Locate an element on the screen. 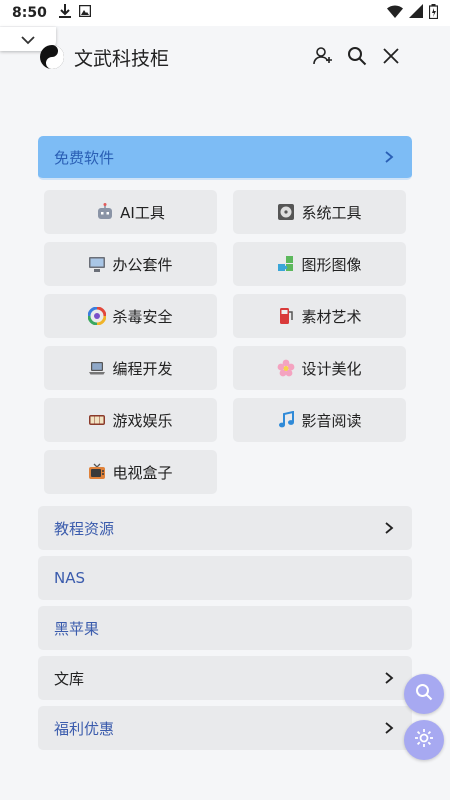 The height and width of the screenshot is (800, 450). subcategory-label: 电视盒子 is located at coordinates (142, 472).